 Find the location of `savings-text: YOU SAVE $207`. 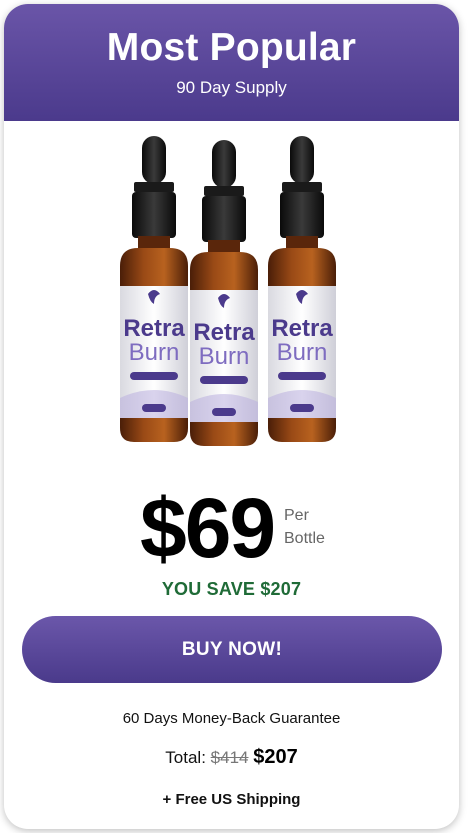

savings-text: YOU SAVE $207 is located at coordinates (231, 589).